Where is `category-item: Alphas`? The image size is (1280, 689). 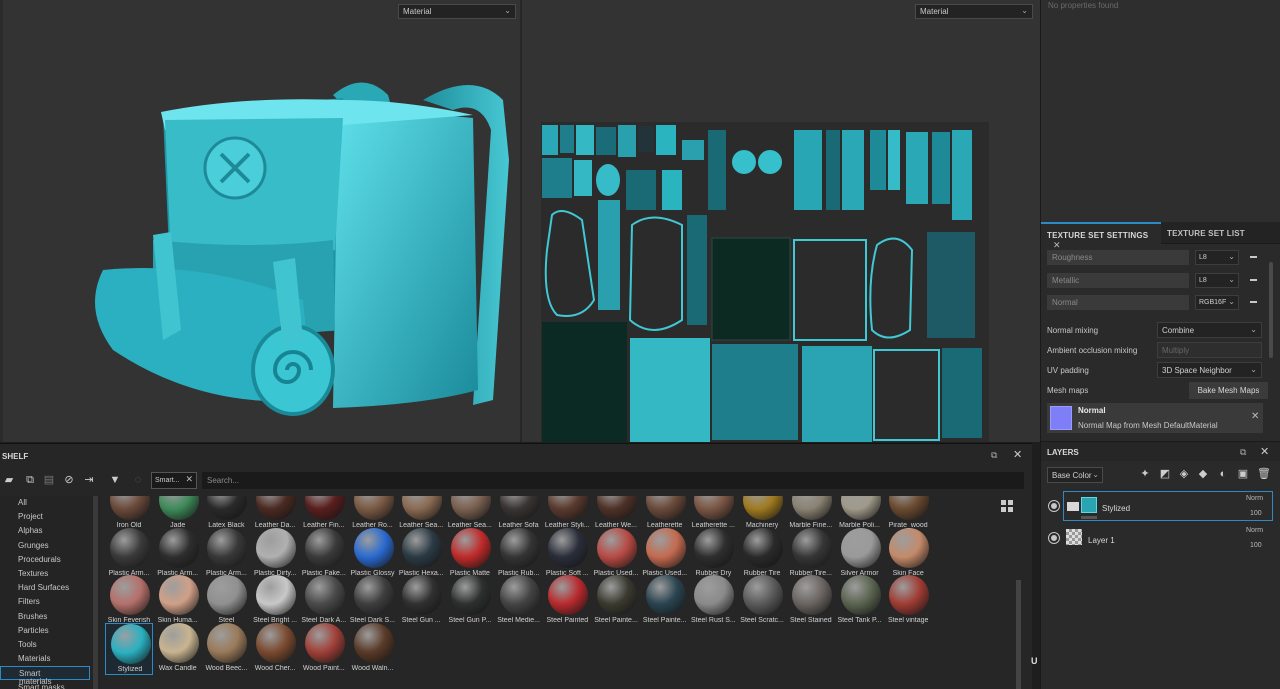 category-item: Alphas is located at coordinates (45, 531).